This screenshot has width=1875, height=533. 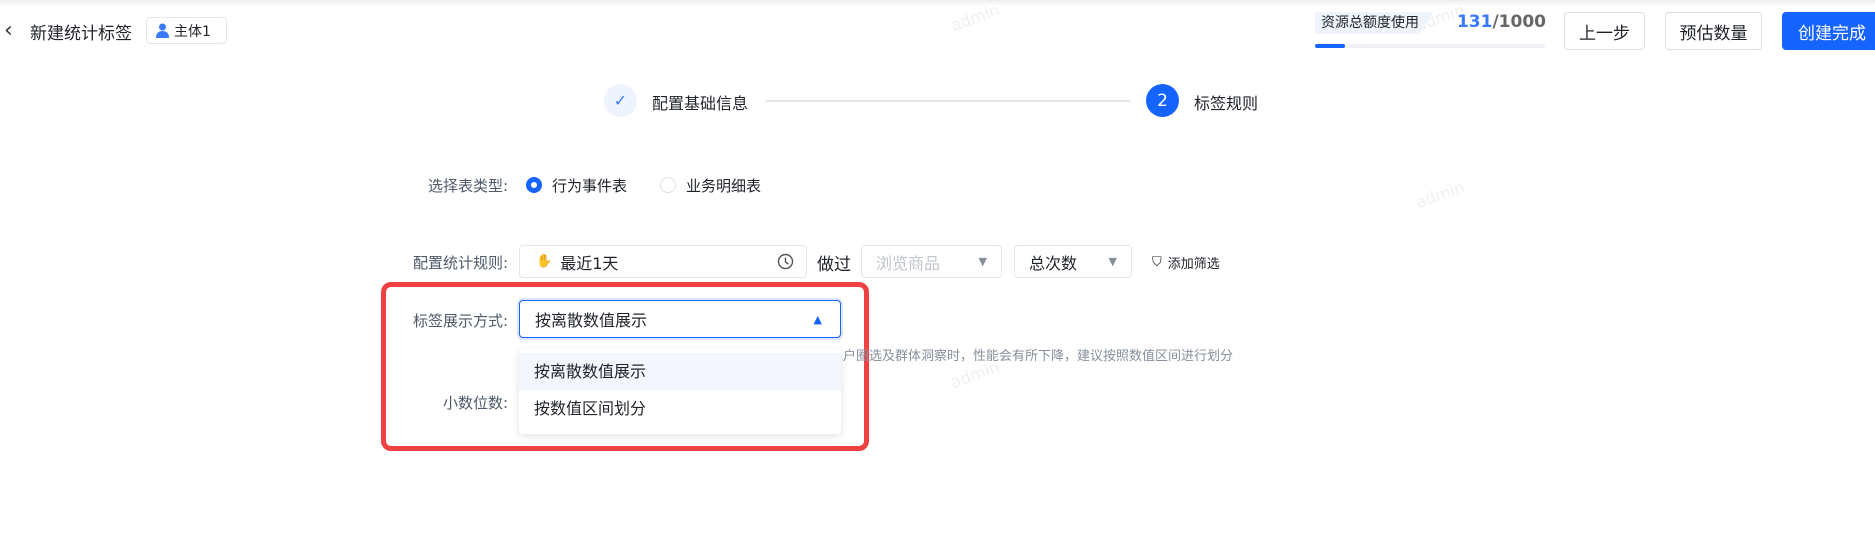 What do you see at coordinates (908, 263) in the screenshot?
I see `event-placeholder: 浏览商品` at bounding box center [908, 263].